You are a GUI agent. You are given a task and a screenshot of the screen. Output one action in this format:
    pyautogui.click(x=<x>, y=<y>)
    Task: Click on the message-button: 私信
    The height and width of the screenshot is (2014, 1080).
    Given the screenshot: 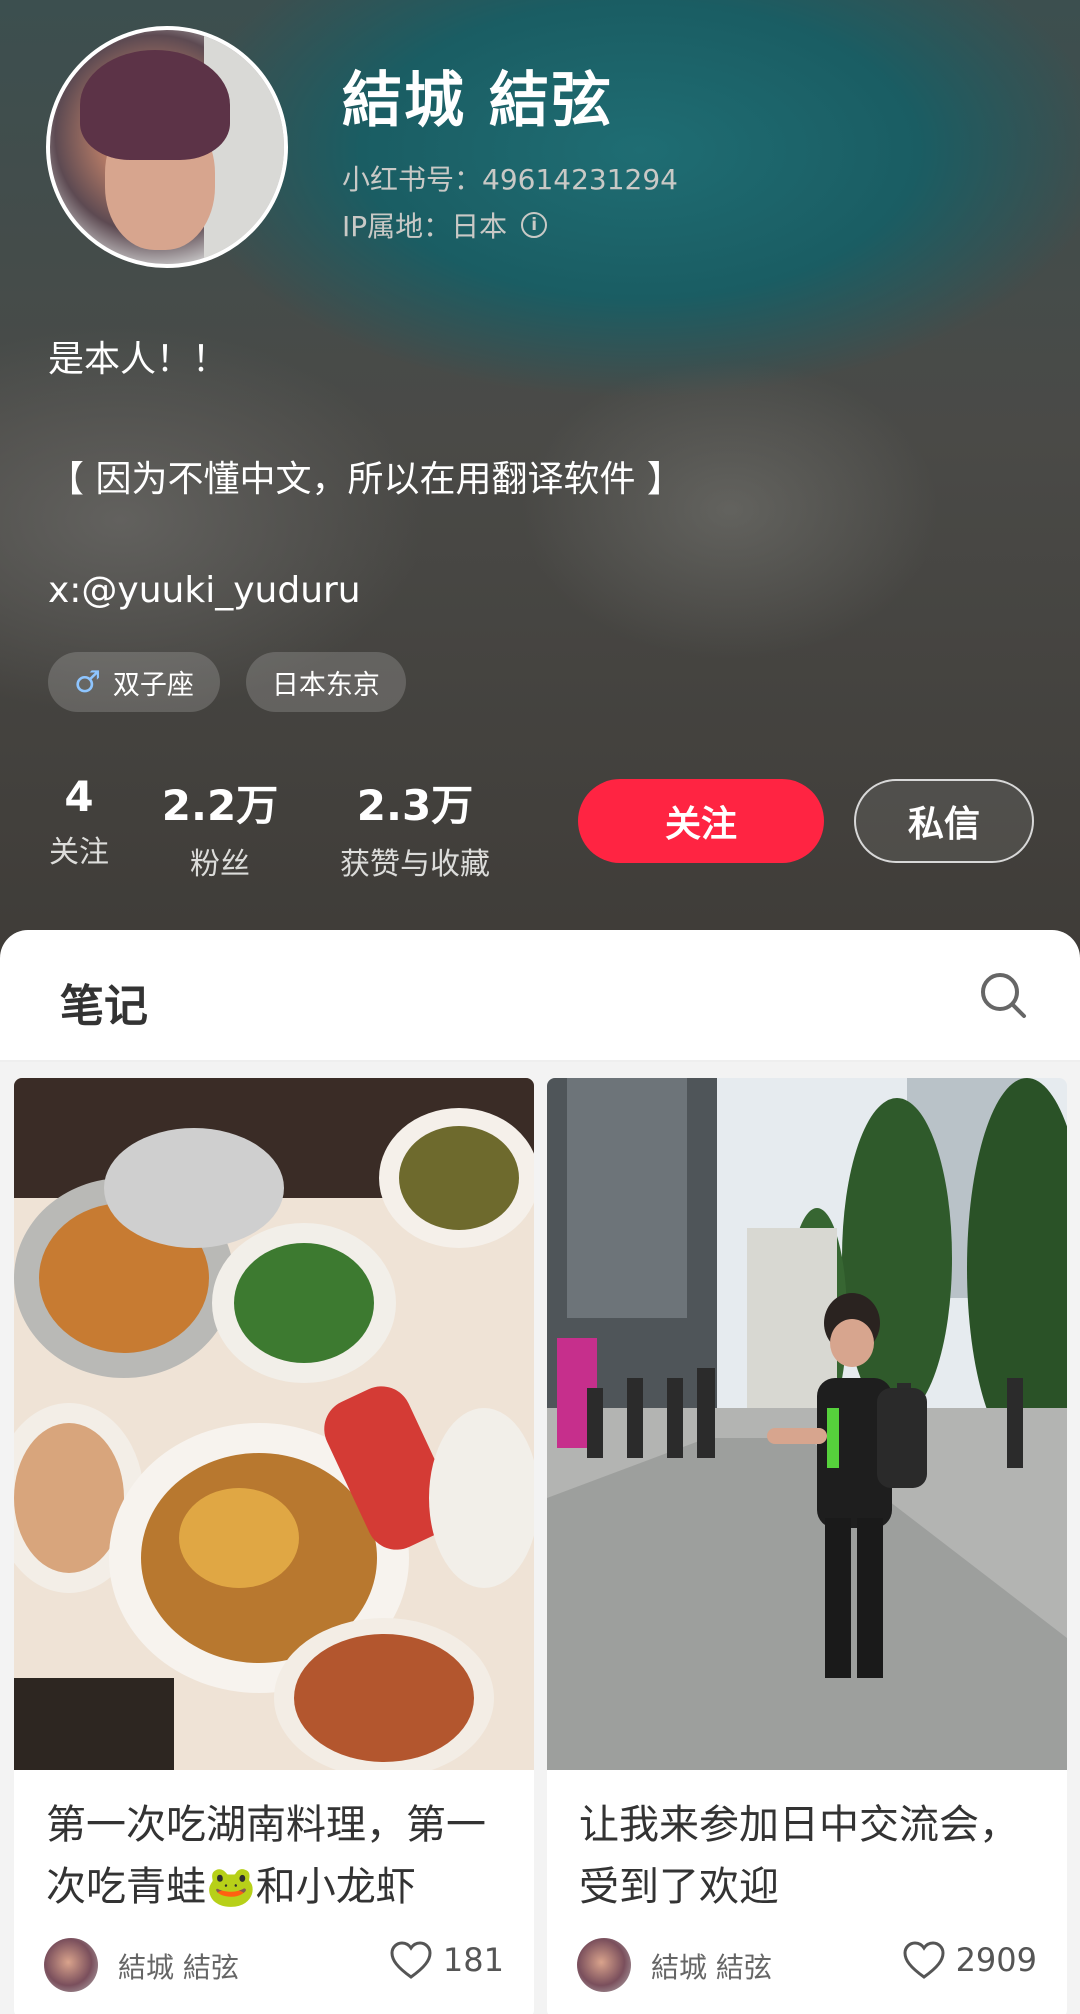 What is the action you would take?
    pyautogui.click(x=944, y=821)
    